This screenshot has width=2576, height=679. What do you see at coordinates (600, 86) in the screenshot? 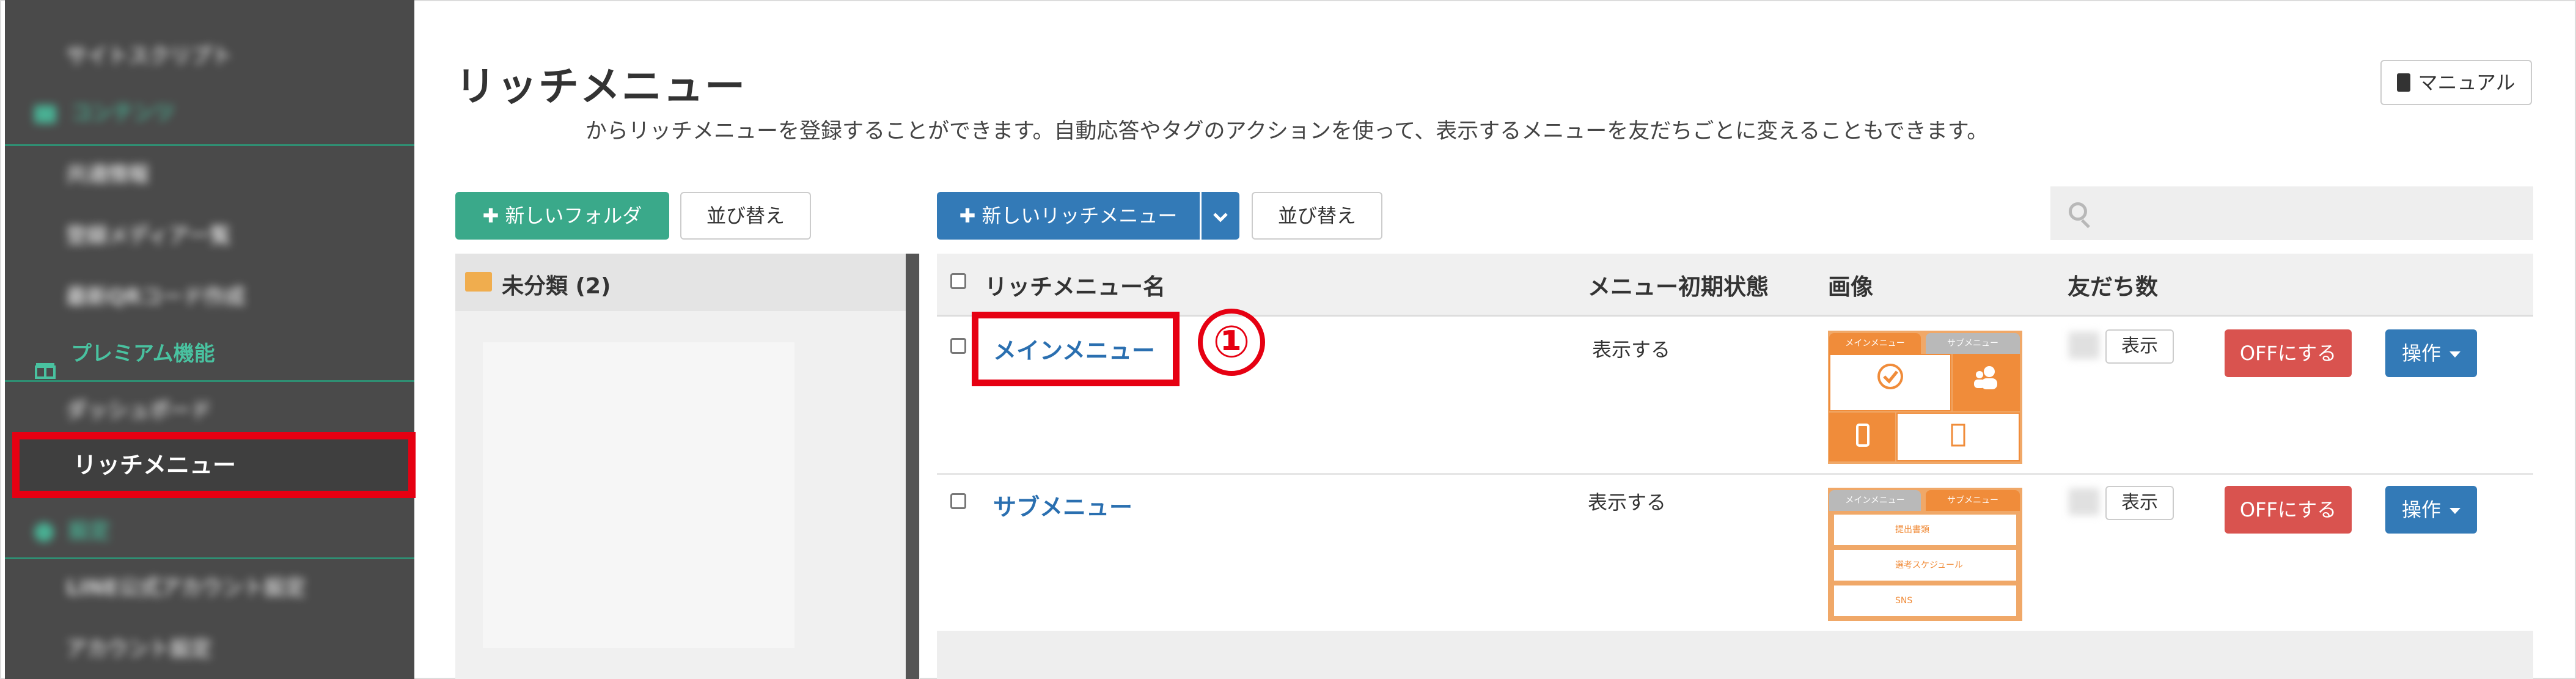
I see `page-title: リッチメニュー` at bounding box center [600, 86].